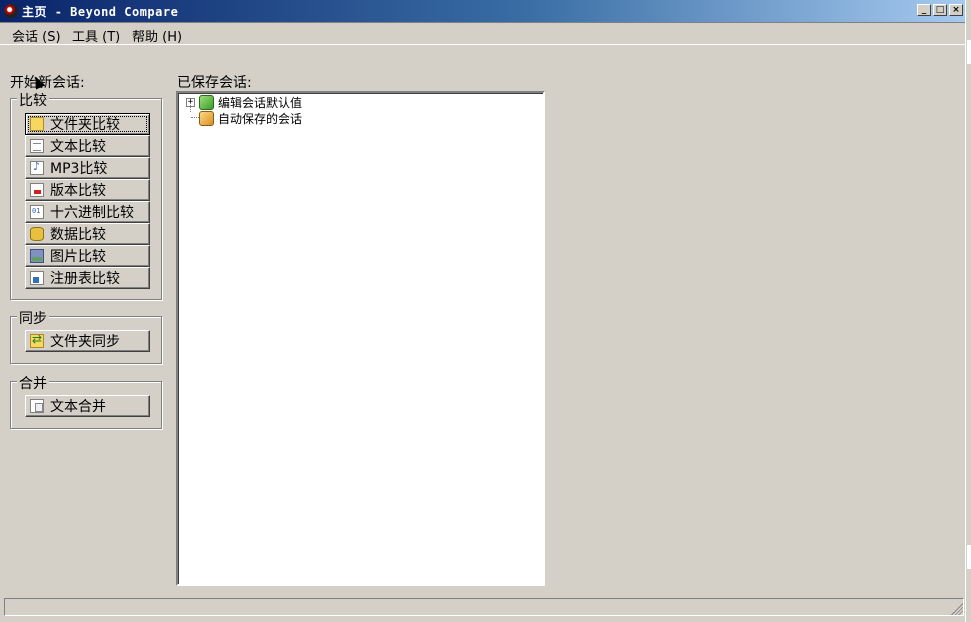  Describe the element at coordinates (78, 407) in the screenshot. I see `text-merge-label: 文本合并` at that location.